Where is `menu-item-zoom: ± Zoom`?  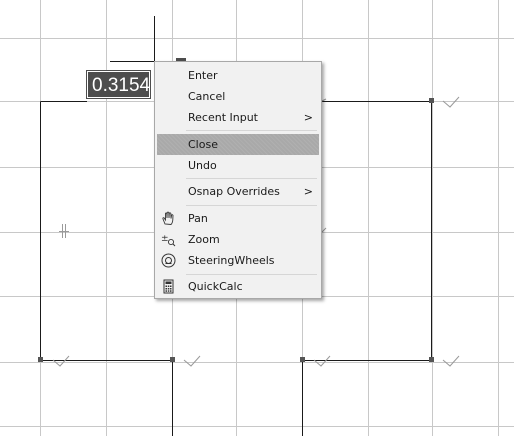 menu-item-zoom: ± Zoom is located at coordinates (238, 239).